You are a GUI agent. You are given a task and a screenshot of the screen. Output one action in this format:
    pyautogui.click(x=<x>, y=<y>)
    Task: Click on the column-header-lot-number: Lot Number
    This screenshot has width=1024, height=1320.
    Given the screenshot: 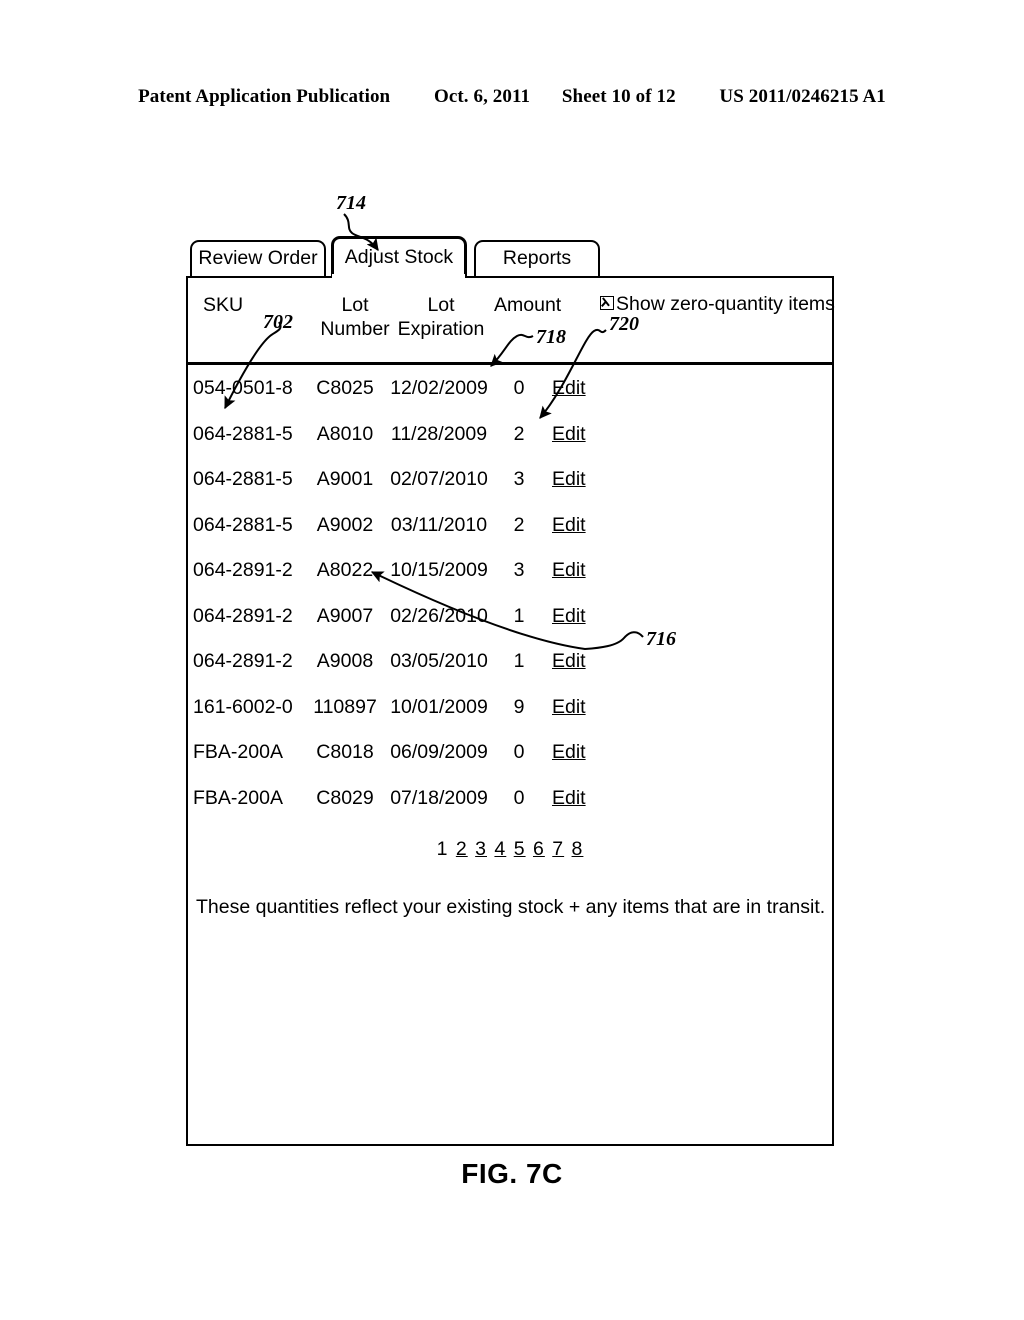 What is the action you would take?
    pyautogui.click(x=355, y=317)
    